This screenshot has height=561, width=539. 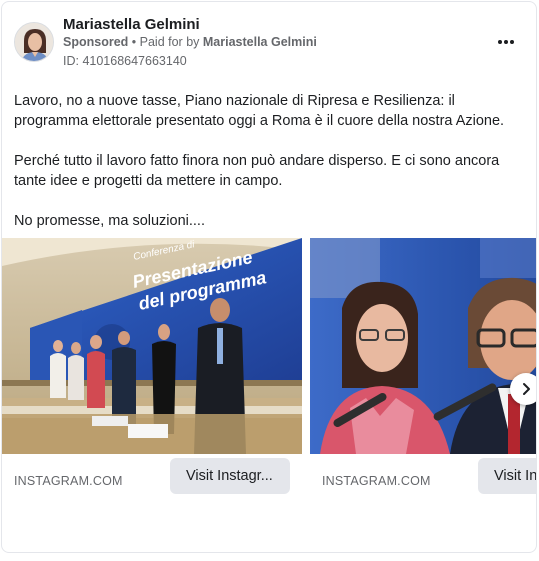 I want to click on page-name: Mariastella Gelmini, so click(x=131, y=24).